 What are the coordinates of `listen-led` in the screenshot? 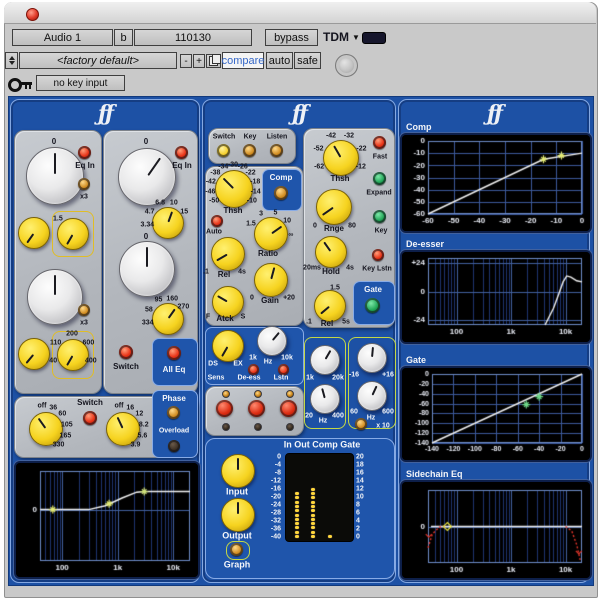 It's located at (276, 150).